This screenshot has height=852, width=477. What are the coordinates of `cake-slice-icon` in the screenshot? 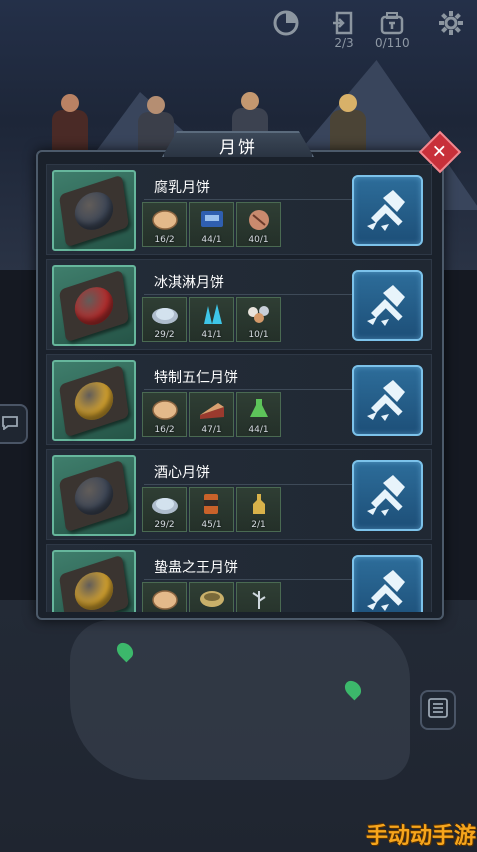 It's located at (212, 413).